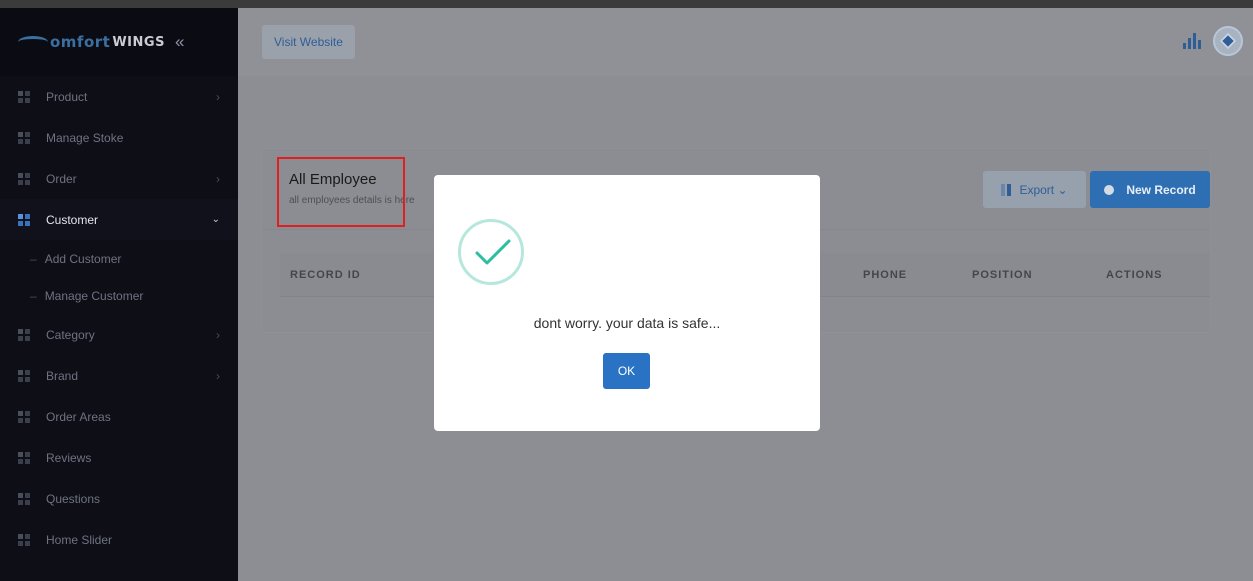 The width and height of the screenshot is (1253, 581). Describe the element at coordinates (1134, 275) in the screenshot. I see `column-header-actions: ACTIONS` at that location.